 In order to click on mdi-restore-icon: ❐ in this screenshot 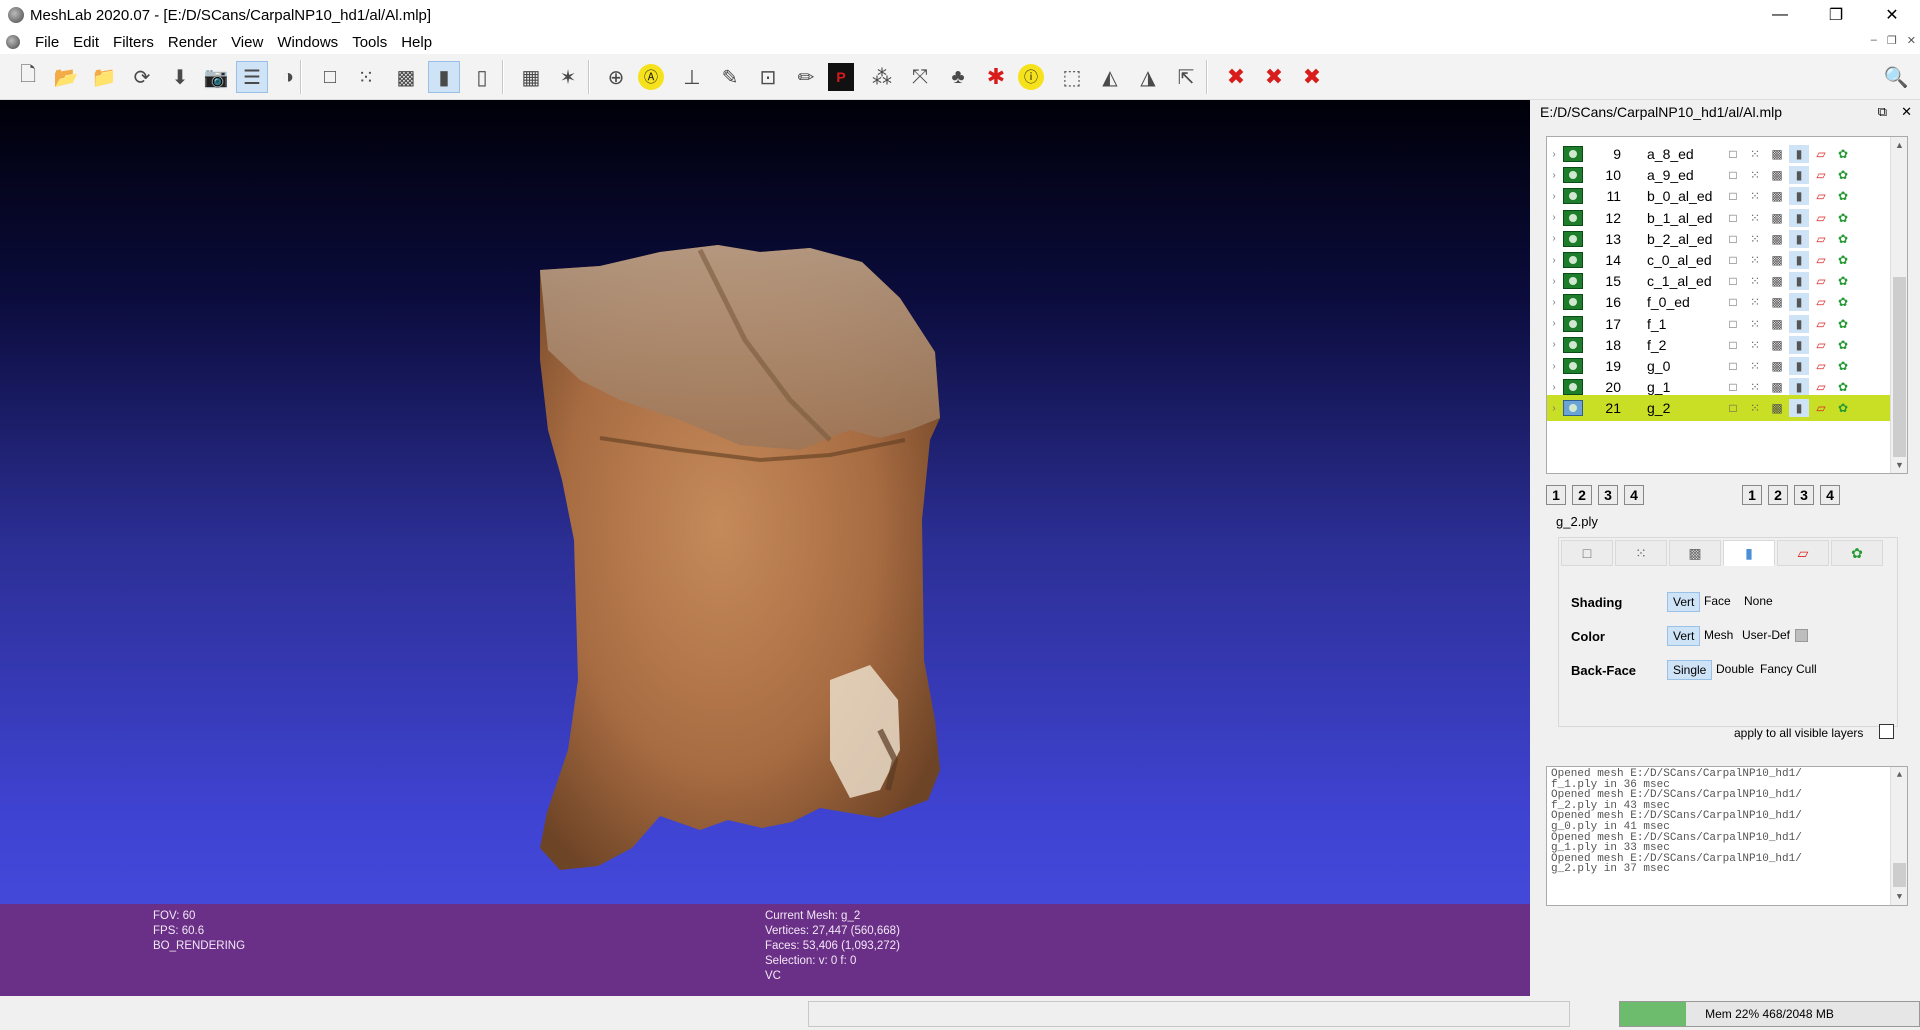, I will do `click(1892, 40)`.